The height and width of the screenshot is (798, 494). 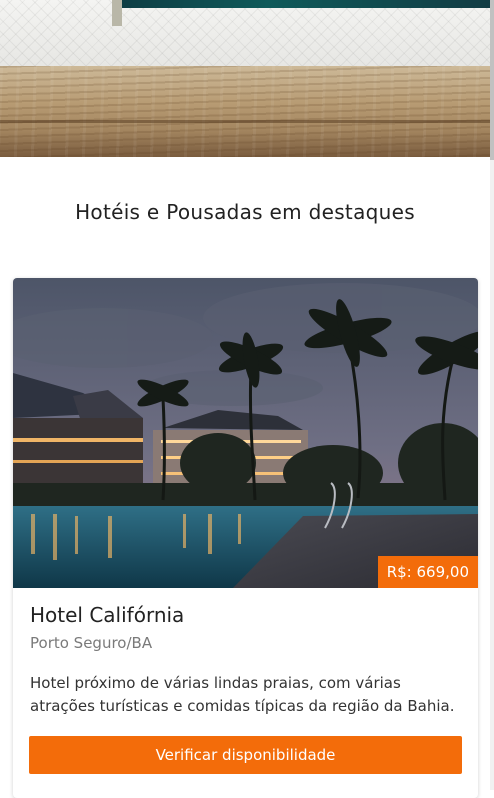 What do you see at coordinates (305, 4) in the screenshot?
I see `mattress-border` at bounding box center [305, 4].